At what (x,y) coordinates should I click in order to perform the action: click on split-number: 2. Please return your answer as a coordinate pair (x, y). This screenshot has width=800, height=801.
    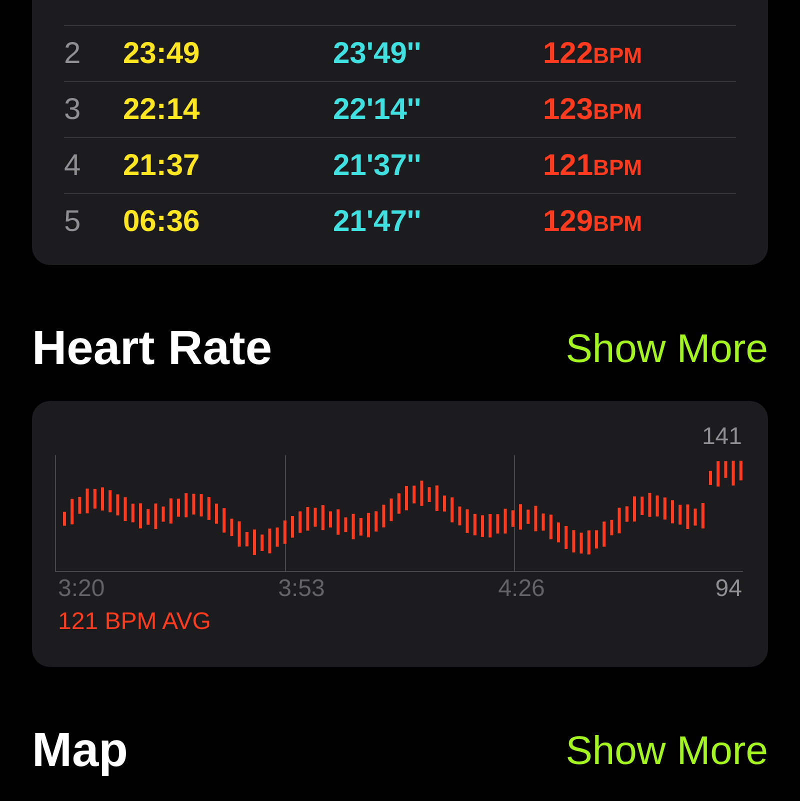
    Looking at the image, I should click on (73, 54).